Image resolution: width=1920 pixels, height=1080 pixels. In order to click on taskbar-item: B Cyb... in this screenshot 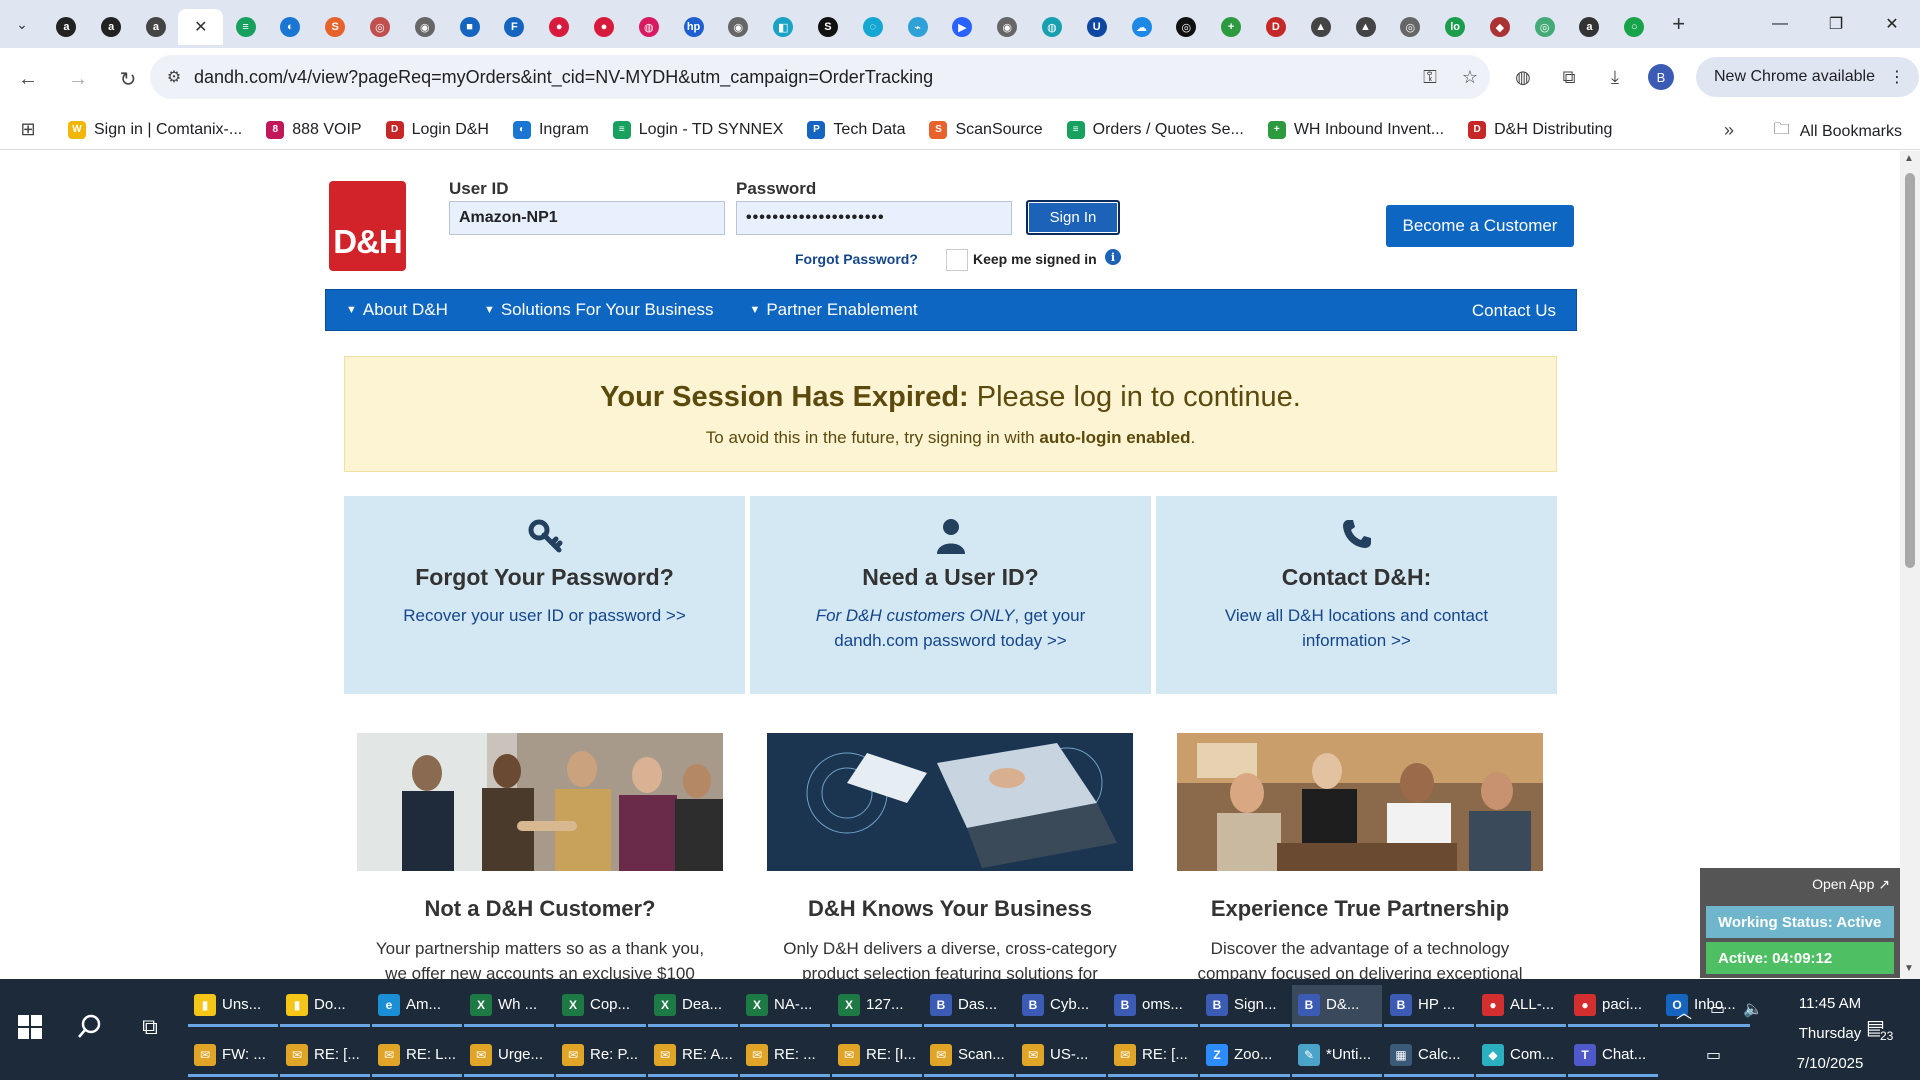, I will do `click(1061, 1006)`.